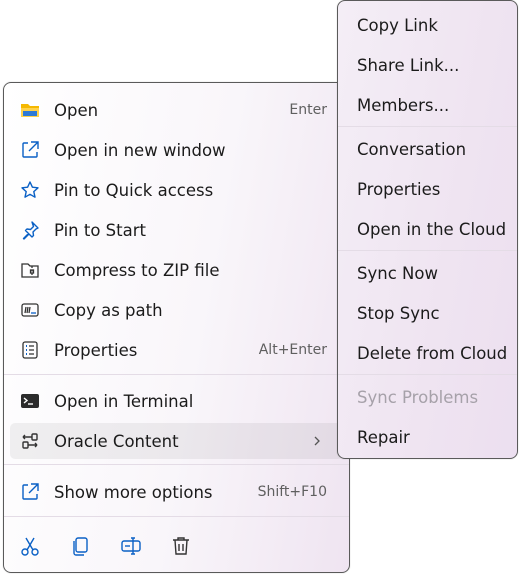 Image resolution: width=519 pixels, height=575 pixels. I want to click on menu-item-pin-start: Pin to Start, so click(176, 230).